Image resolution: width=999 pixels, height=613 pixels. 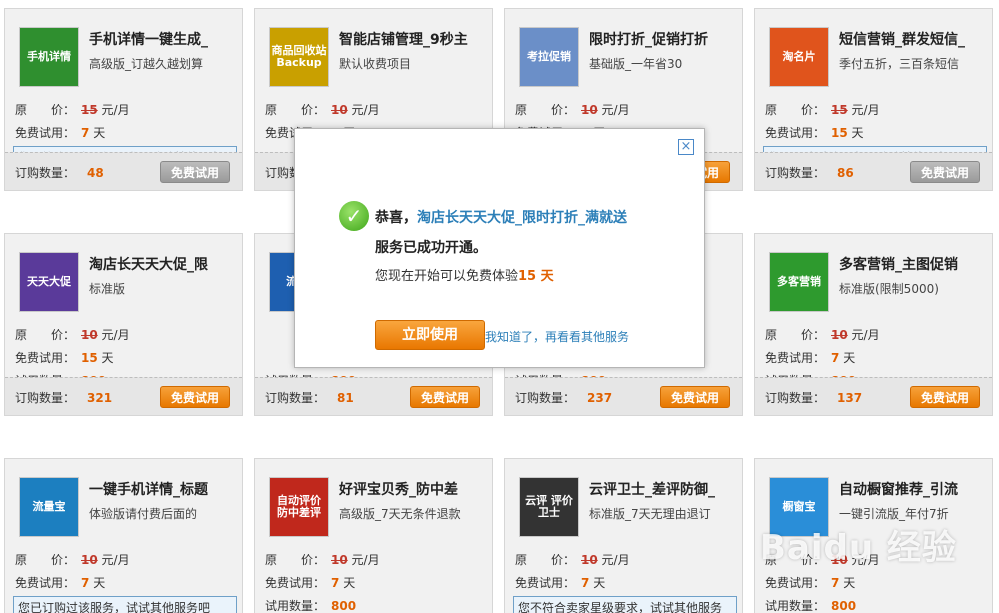 What do you see at coordinates (636, 64) in the screenshot?
I see `service-edition: 基础版_一年省30` at bounding box center [636, 64].